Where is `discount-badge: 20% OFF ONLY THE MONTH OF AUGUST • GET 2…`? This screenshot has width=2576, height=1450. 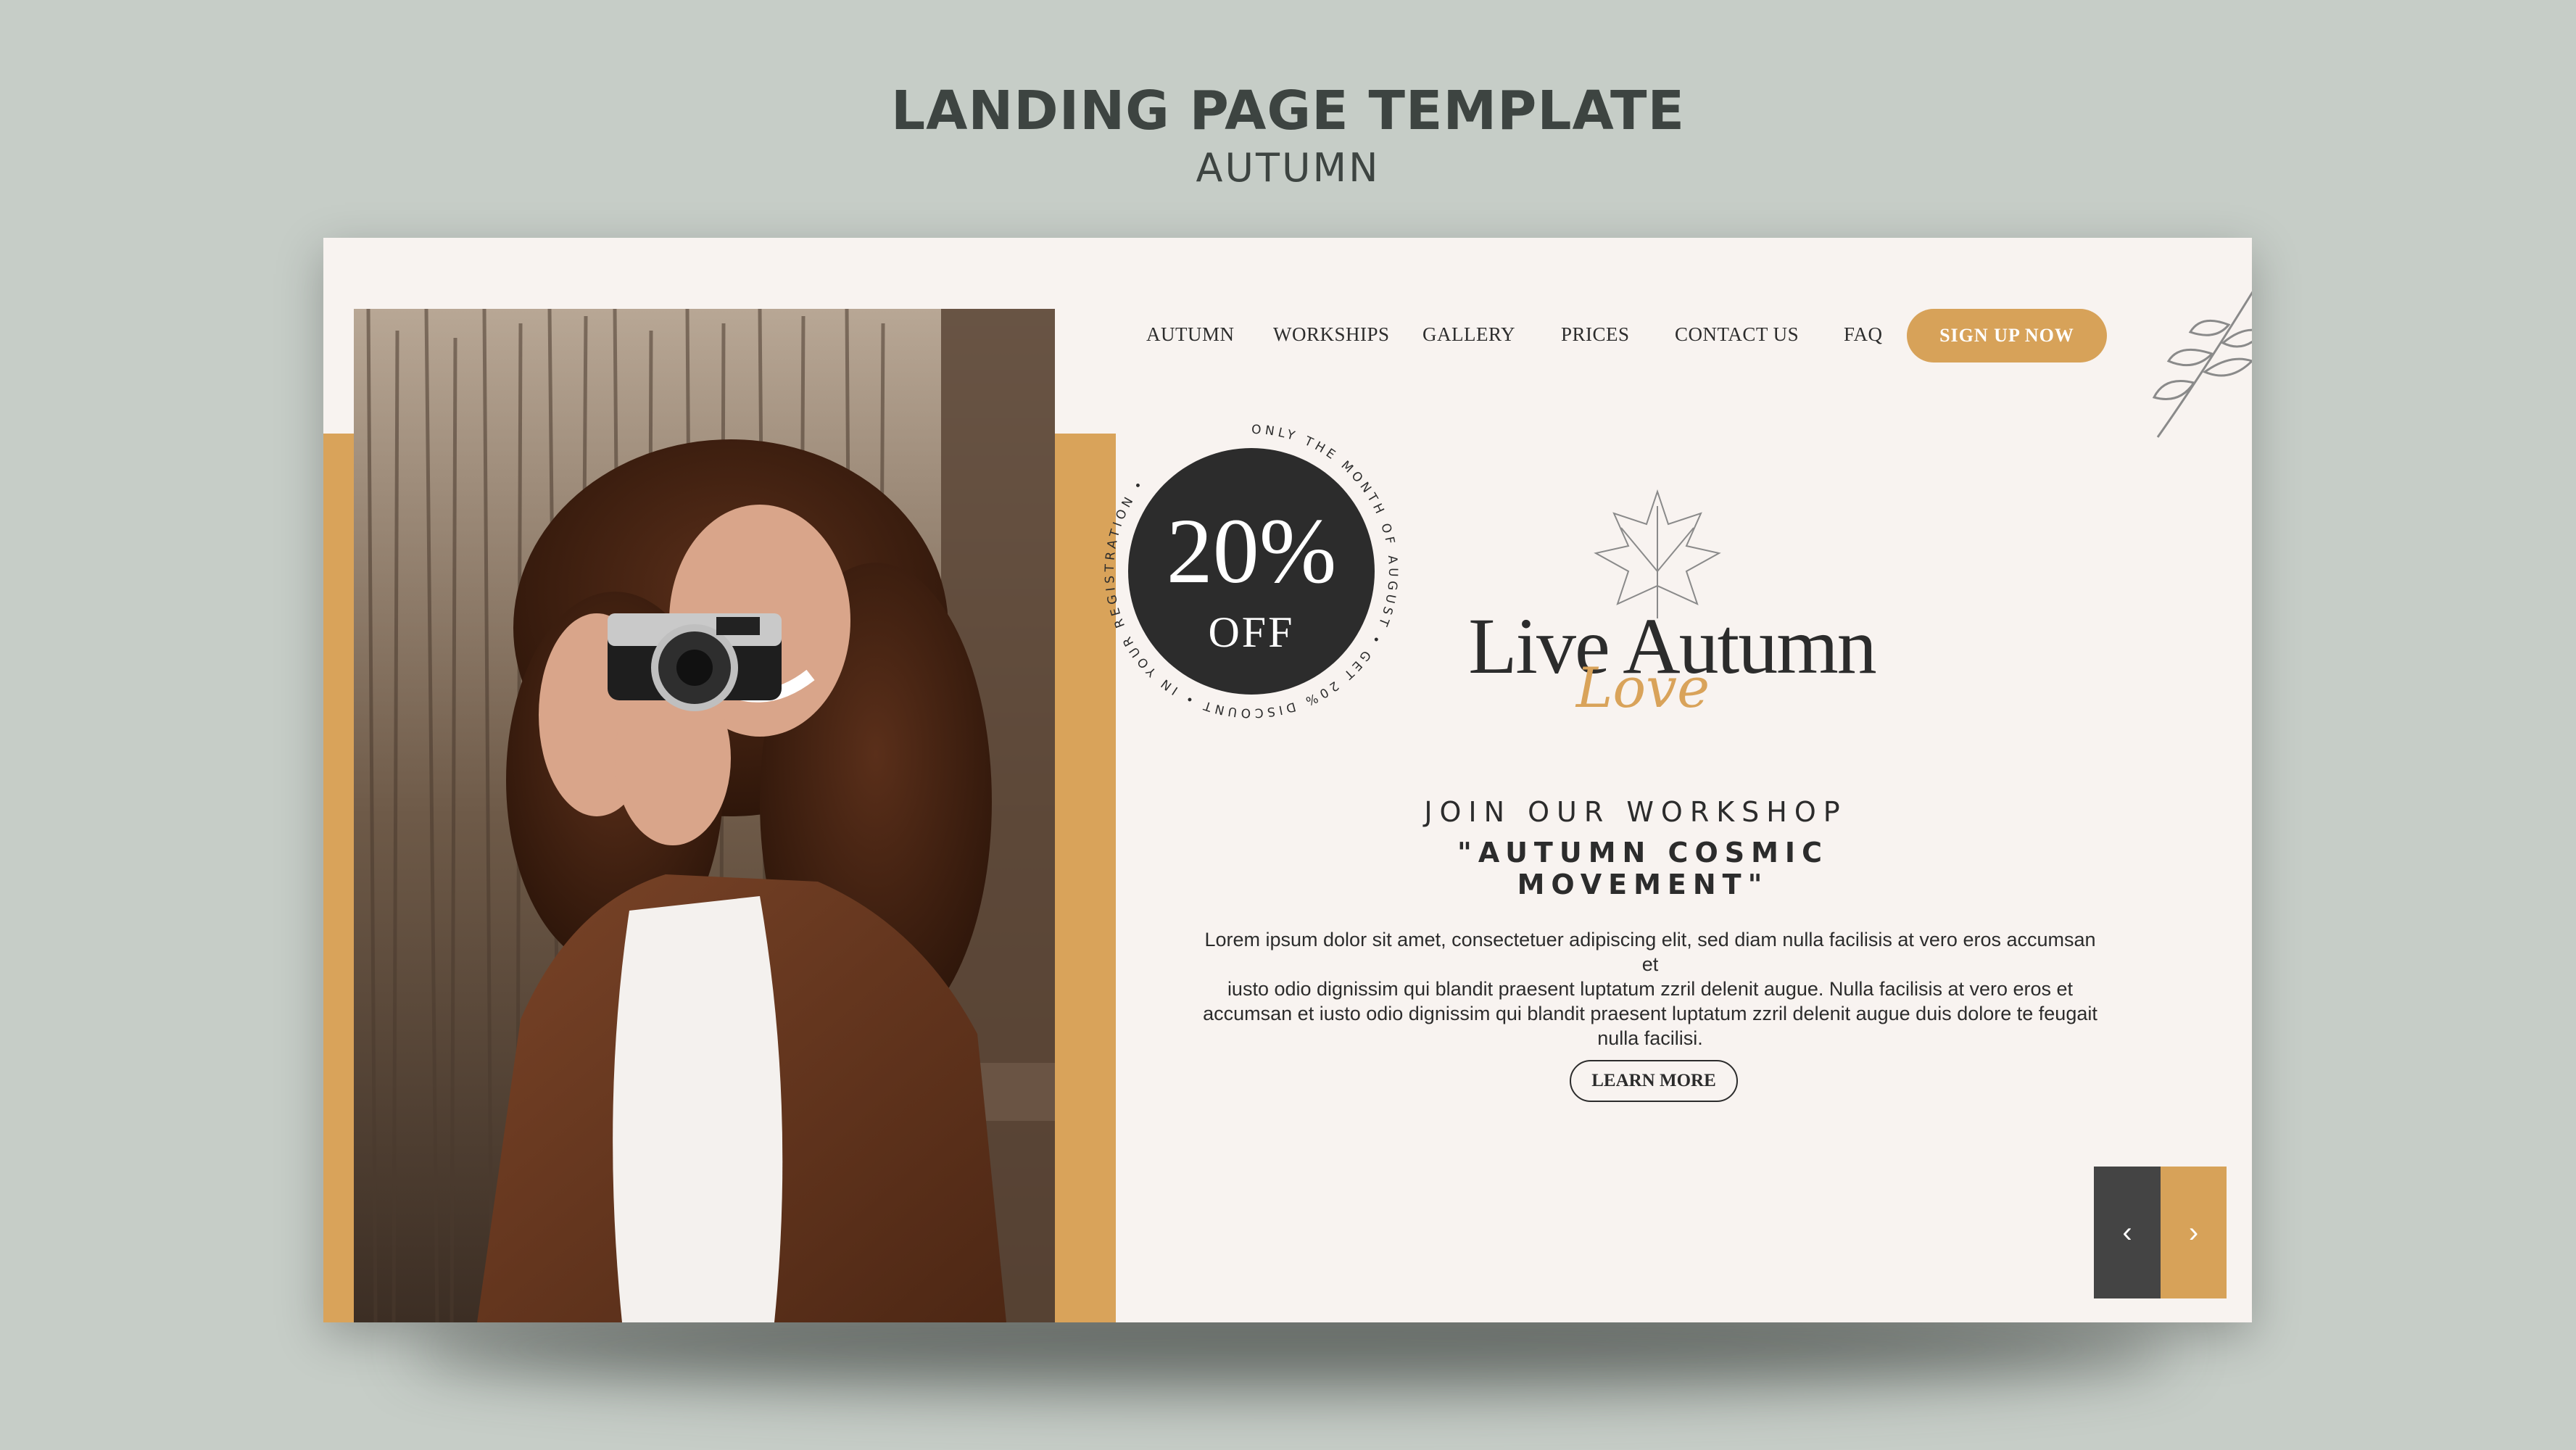 discount-badge: 20% OFF ONLY THE MONTH OF AUGUST • GET 2… is located at coordinates (1237, 558).